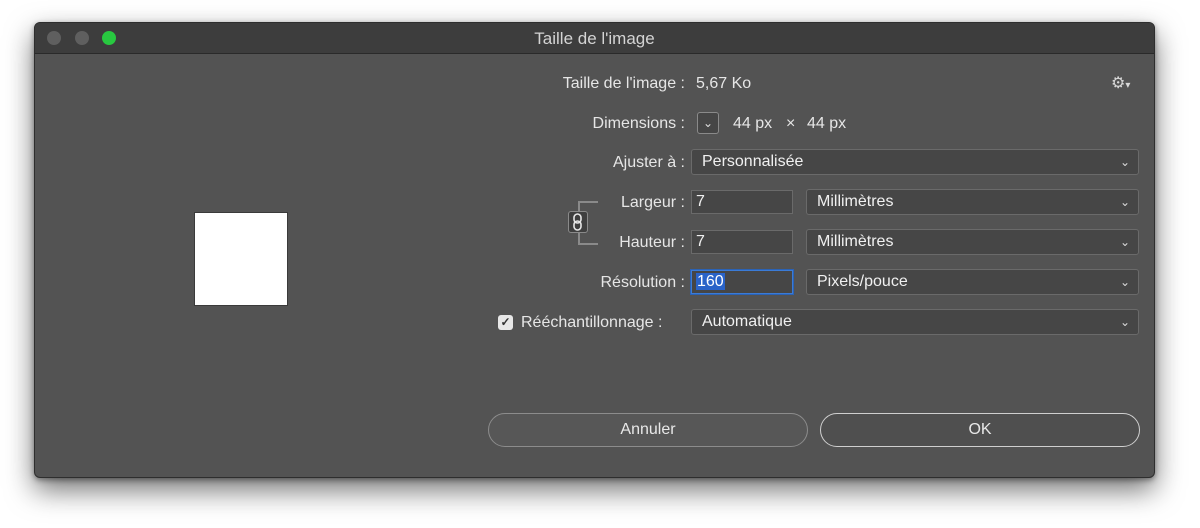 The height and width of the screenshot is (528, 1200). What do you see at coordinates (643, 282) in the screenshot?
I see `resolution-label: Résolution :` at bounding box center [643, 282].